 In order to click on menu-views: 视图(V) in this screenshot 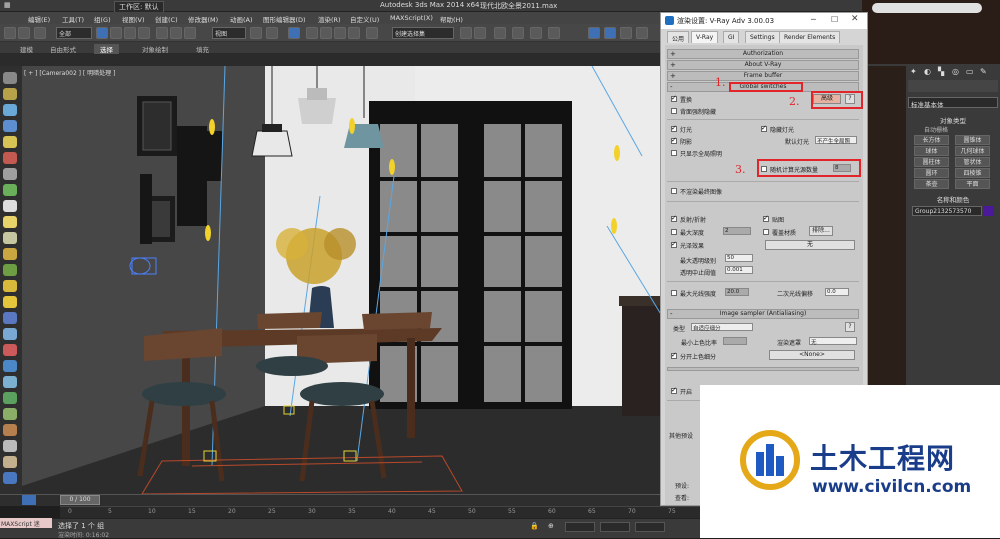, I will do `click(133, 19)`.